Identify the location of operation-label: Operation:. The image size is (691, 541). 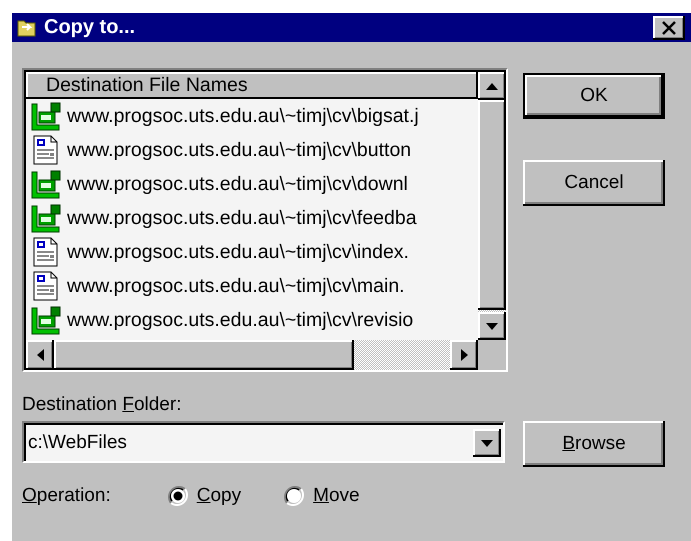
(66, 496).